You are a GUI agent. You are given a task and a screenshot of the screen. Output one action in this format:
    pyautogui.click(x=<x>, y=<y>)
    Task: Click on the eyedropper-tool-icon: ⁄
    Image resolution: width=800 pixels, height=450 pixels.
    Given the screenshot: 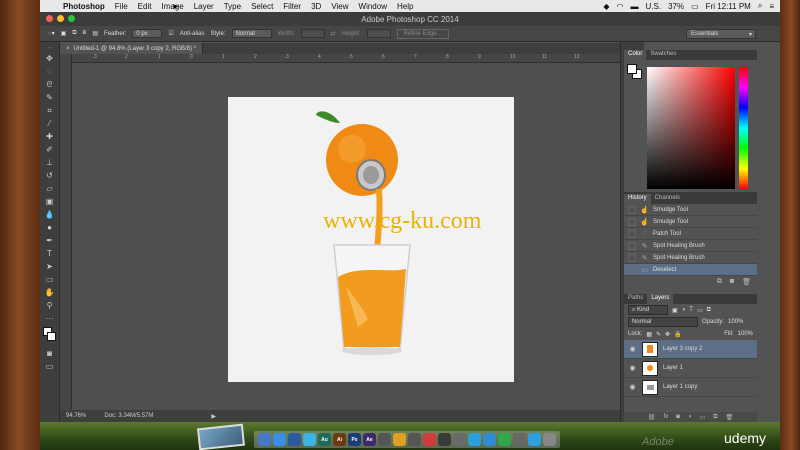 What is the action you would take?
    pyautogui.click(x=49, y=123)
    